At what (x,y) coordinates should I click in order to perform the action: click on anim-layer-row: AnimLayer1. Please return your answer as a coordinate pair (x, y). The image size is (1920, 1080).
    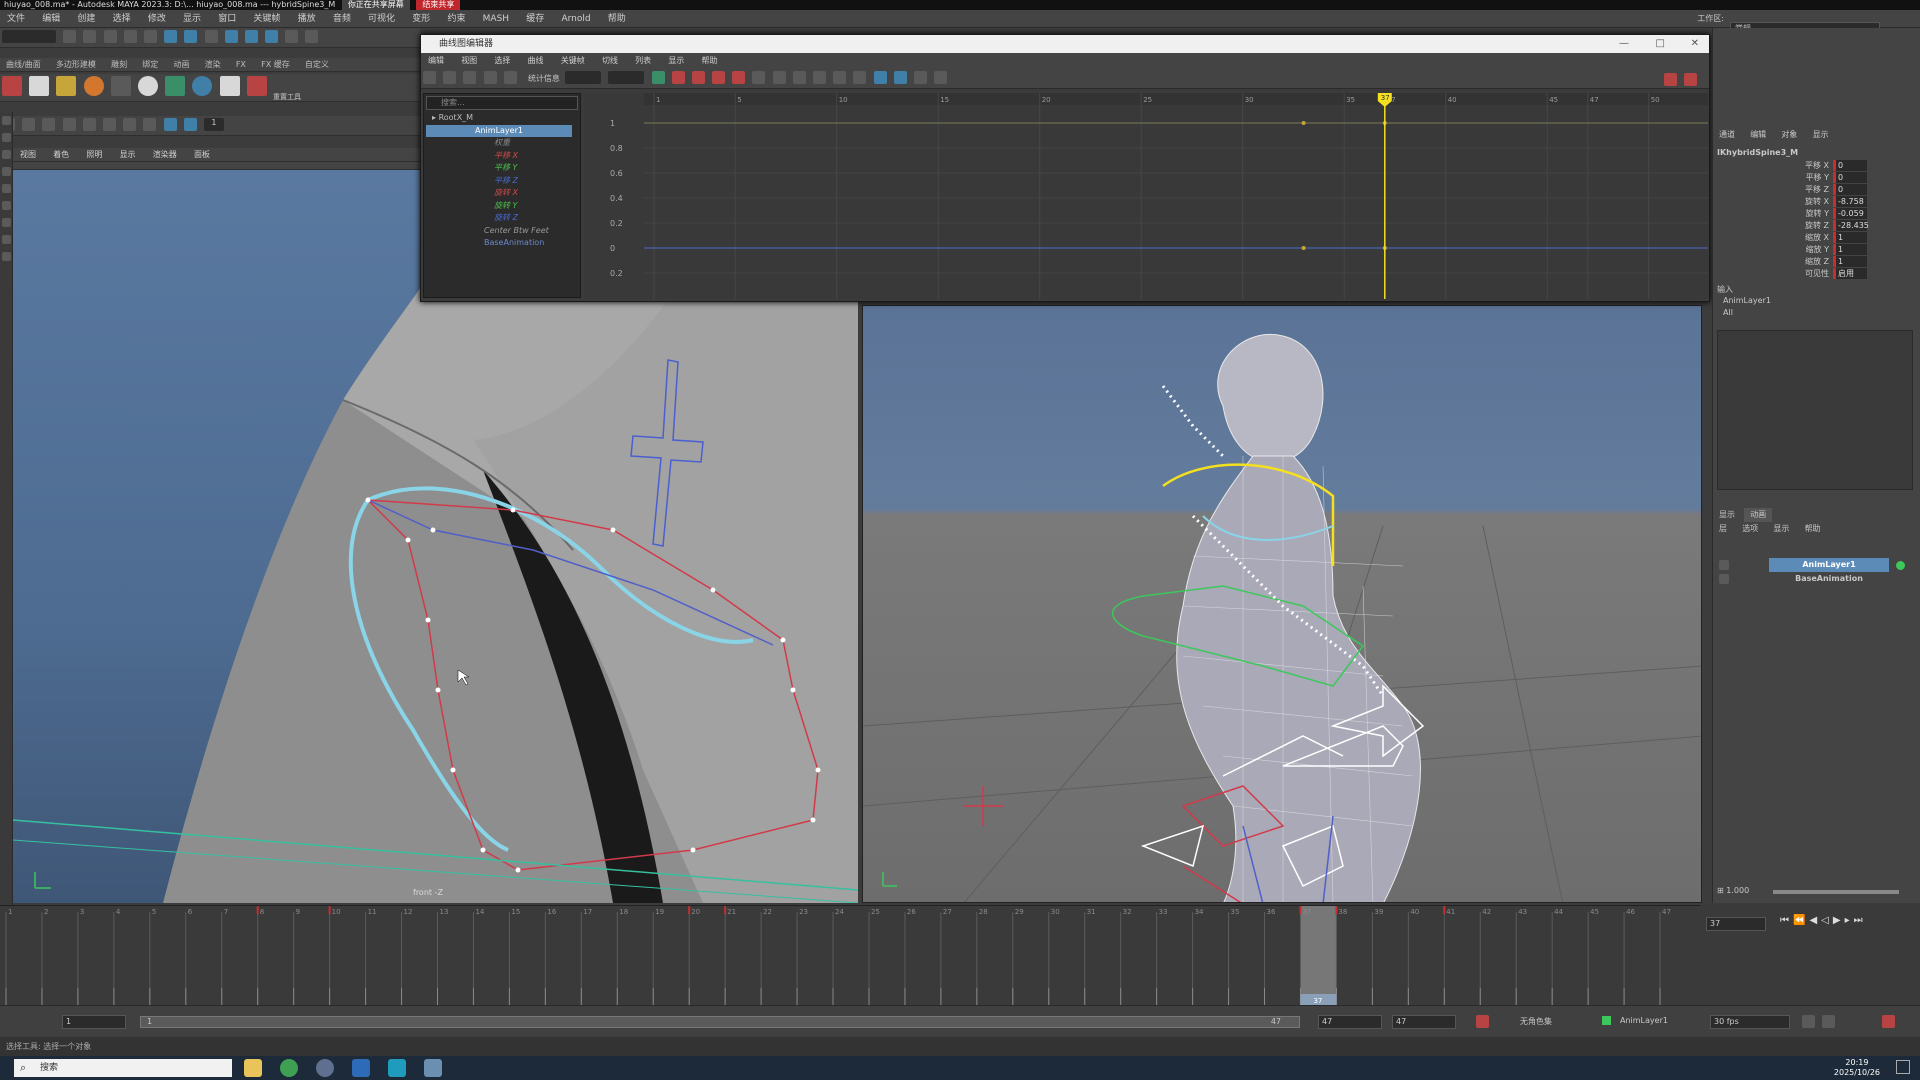
    Looking at the image, I should click on (1815, 565).